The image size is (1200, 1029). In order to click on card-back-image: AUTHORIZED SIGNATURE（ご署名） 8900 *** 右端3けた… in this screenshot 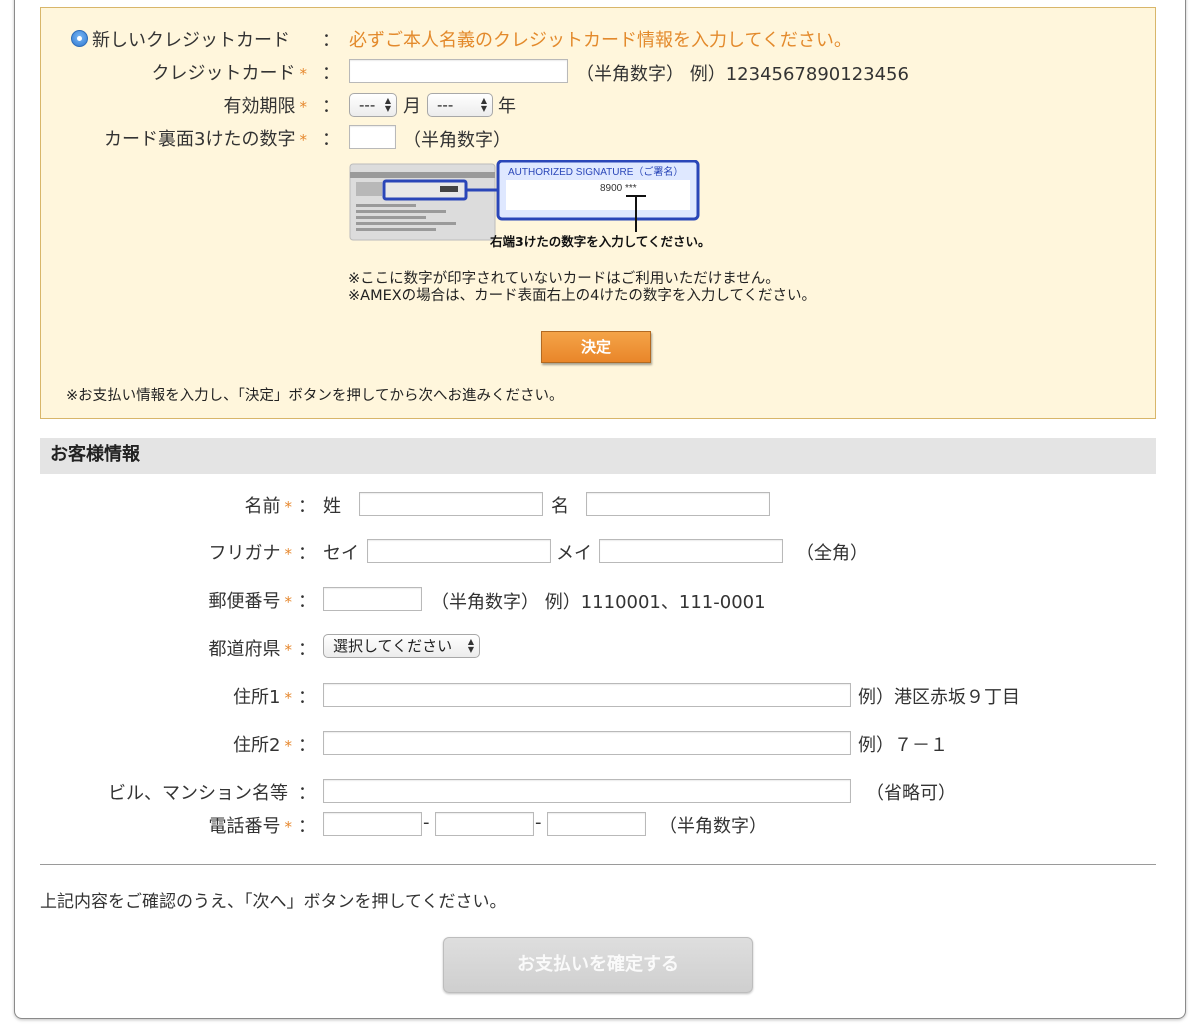, I will do `click(529, 204)`.